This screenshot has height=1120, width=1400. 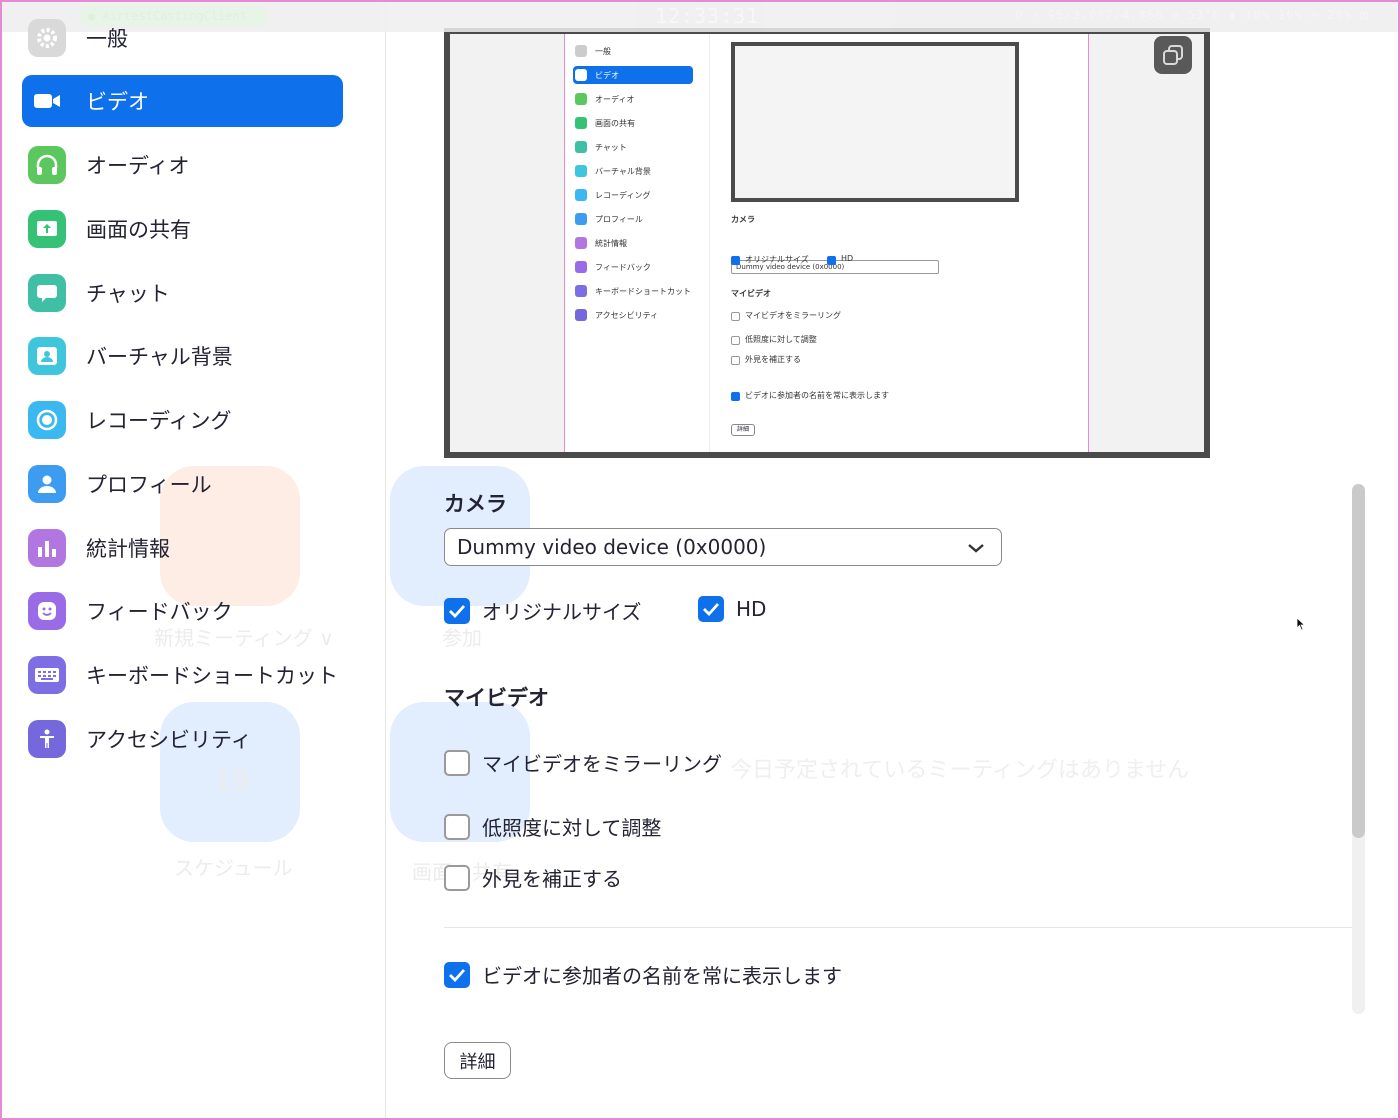 I want to click on mirror-checkbox, so click(x=457, y=762).